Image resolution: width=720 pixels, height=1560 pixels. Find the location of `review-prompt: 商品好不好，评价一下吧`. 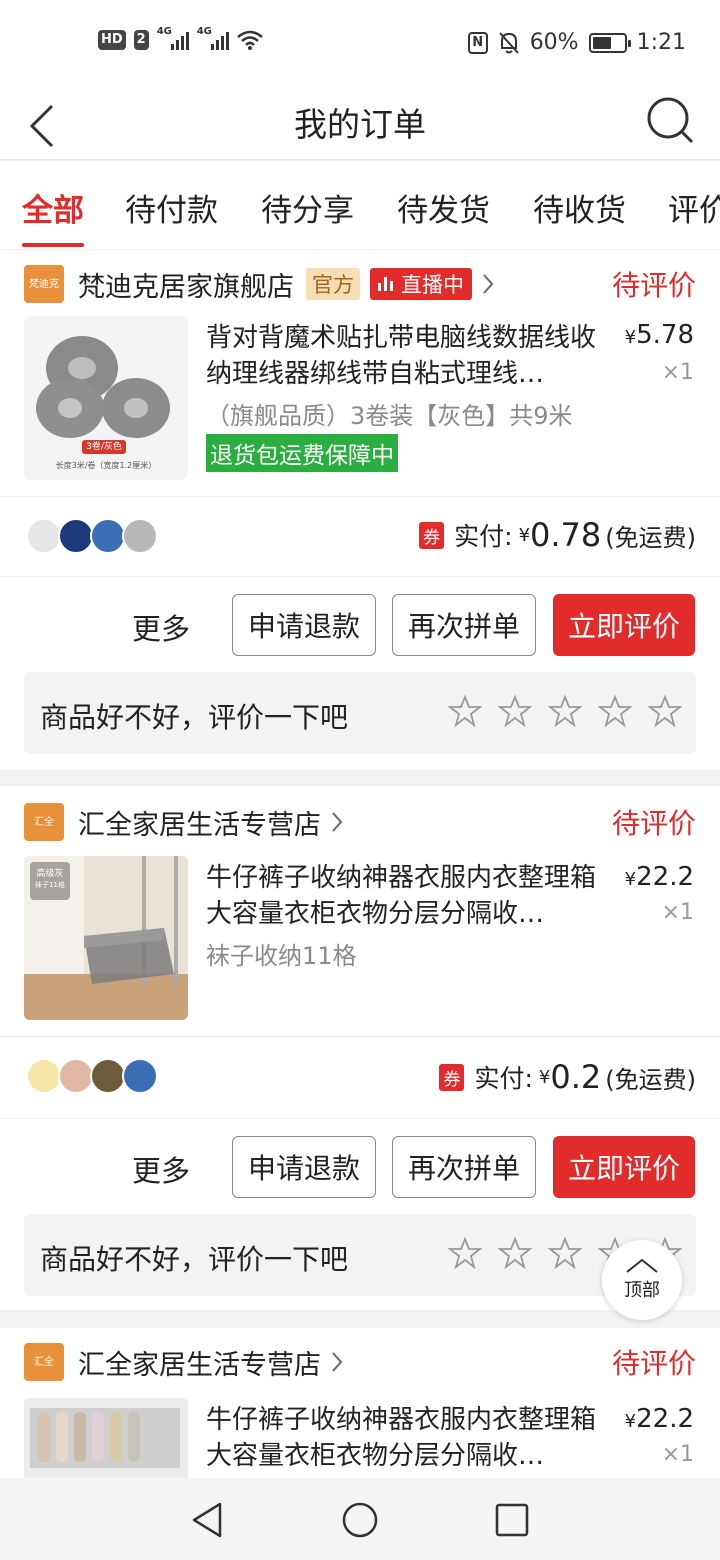

review-prompt: 商品好不好，评价一下吧 is located at coordinates (194, 1259).